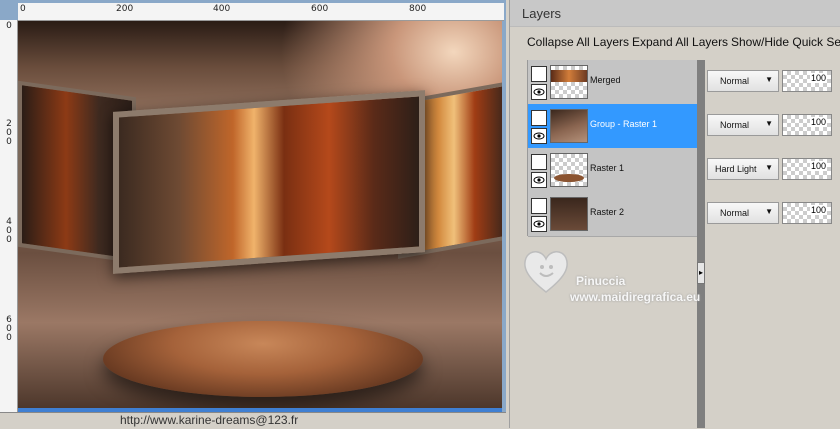 The width and height of the screenshot is (840, 429). I want to click on palette-titlebar: Layers, so click(675, 13).